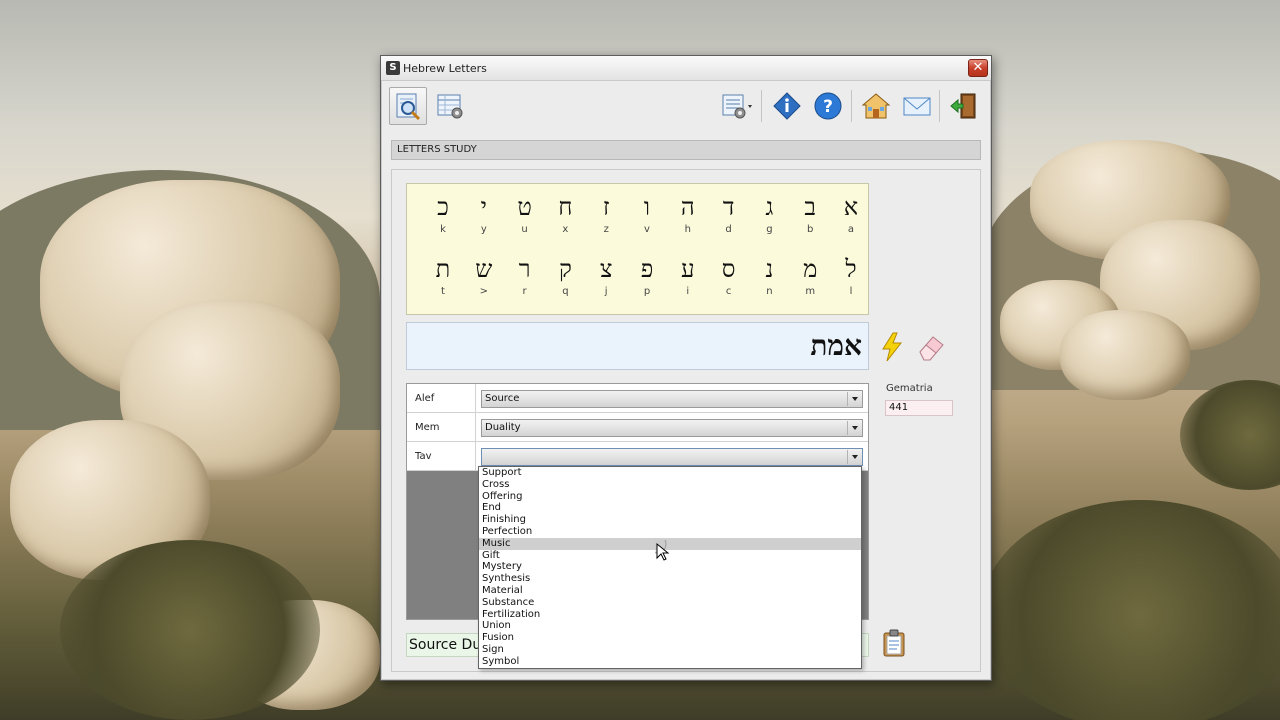  What do you see at coordinates (978, 68) in the screenshot?
I see `close-button: ✕` at bounding box center [978, 68].